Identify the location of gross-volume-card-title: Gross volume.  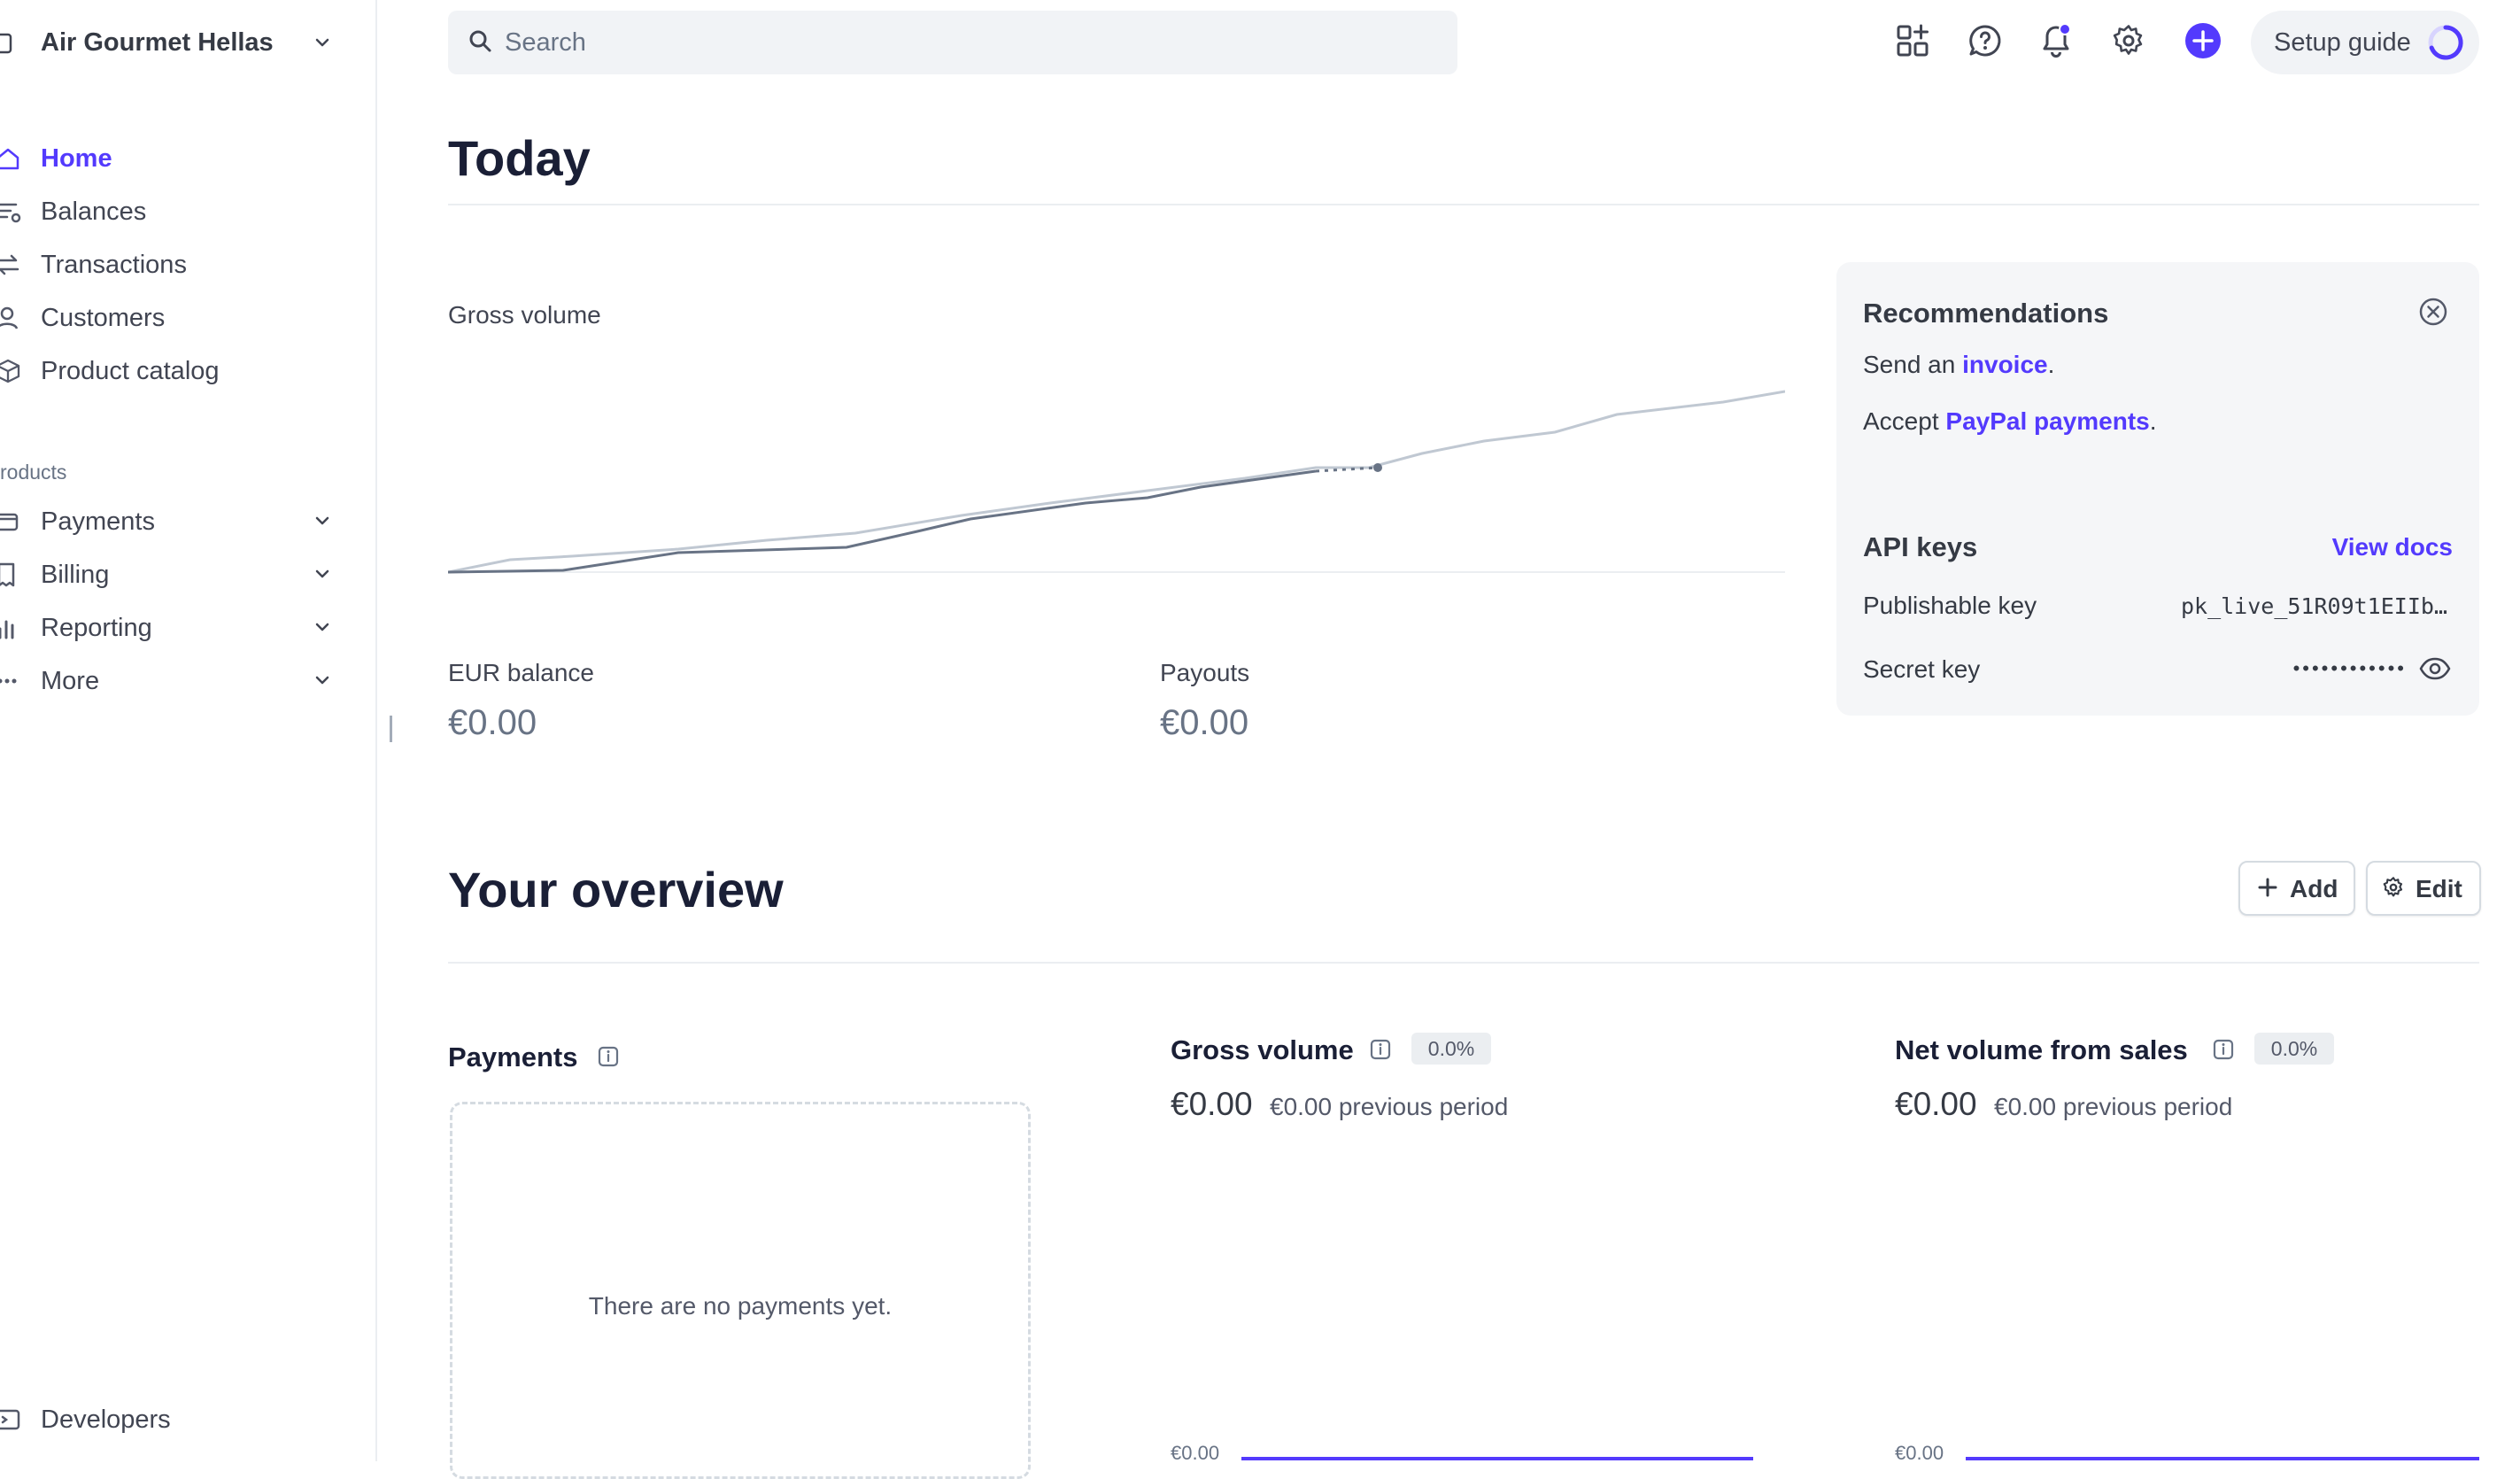
(1262, 1049).